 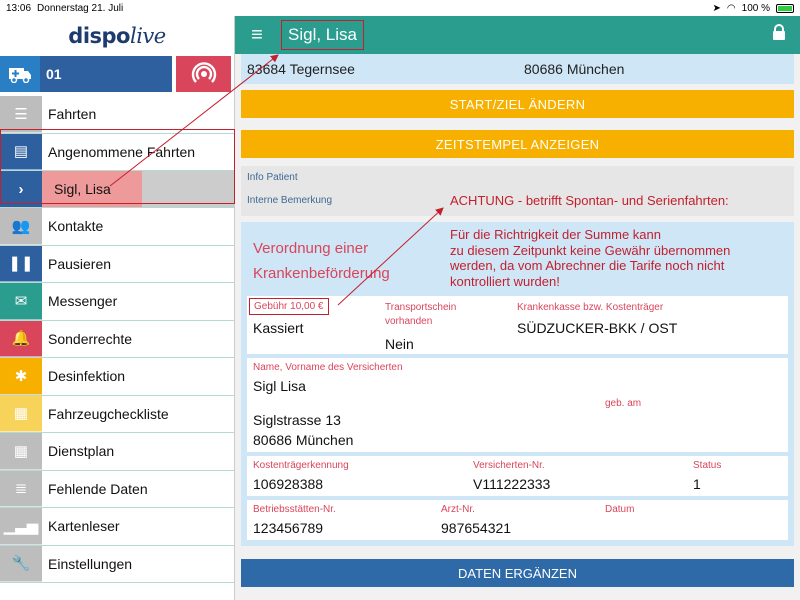 What do you see at coordinates (257, 35) in the screenshot?
I see `hamburger-menu-icon: ≡` at bounding box center [257, 35].